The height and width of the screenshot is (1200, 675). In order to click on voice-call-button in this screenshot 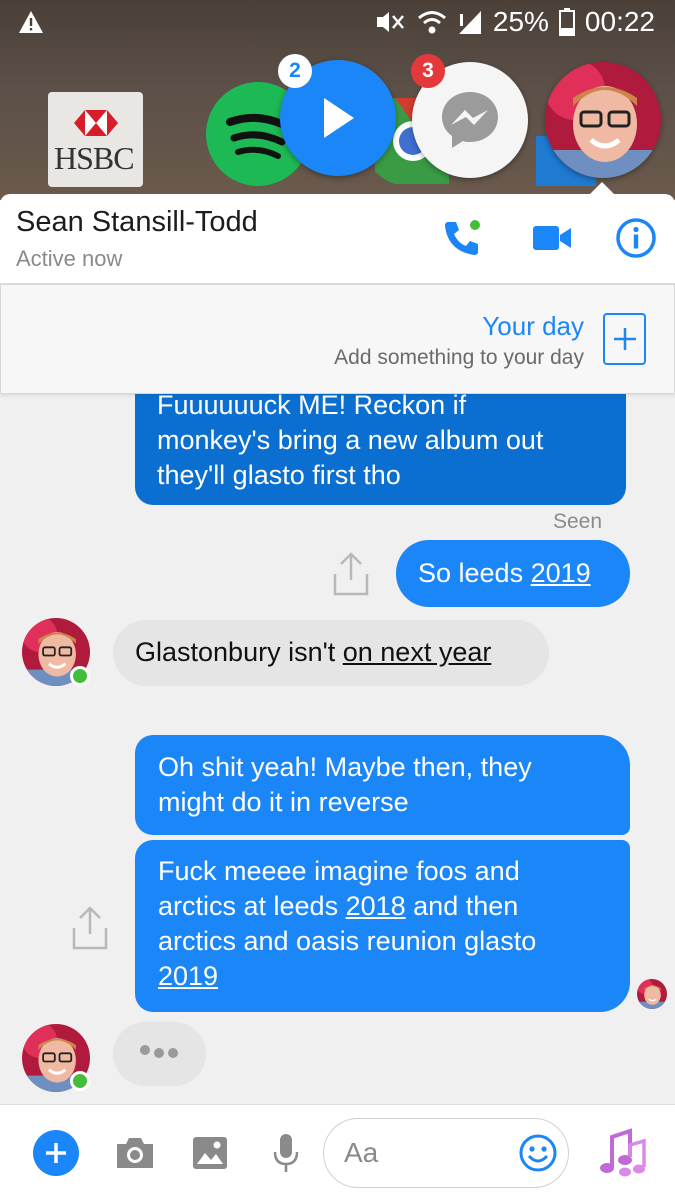, I will do `click(462, 238)`.